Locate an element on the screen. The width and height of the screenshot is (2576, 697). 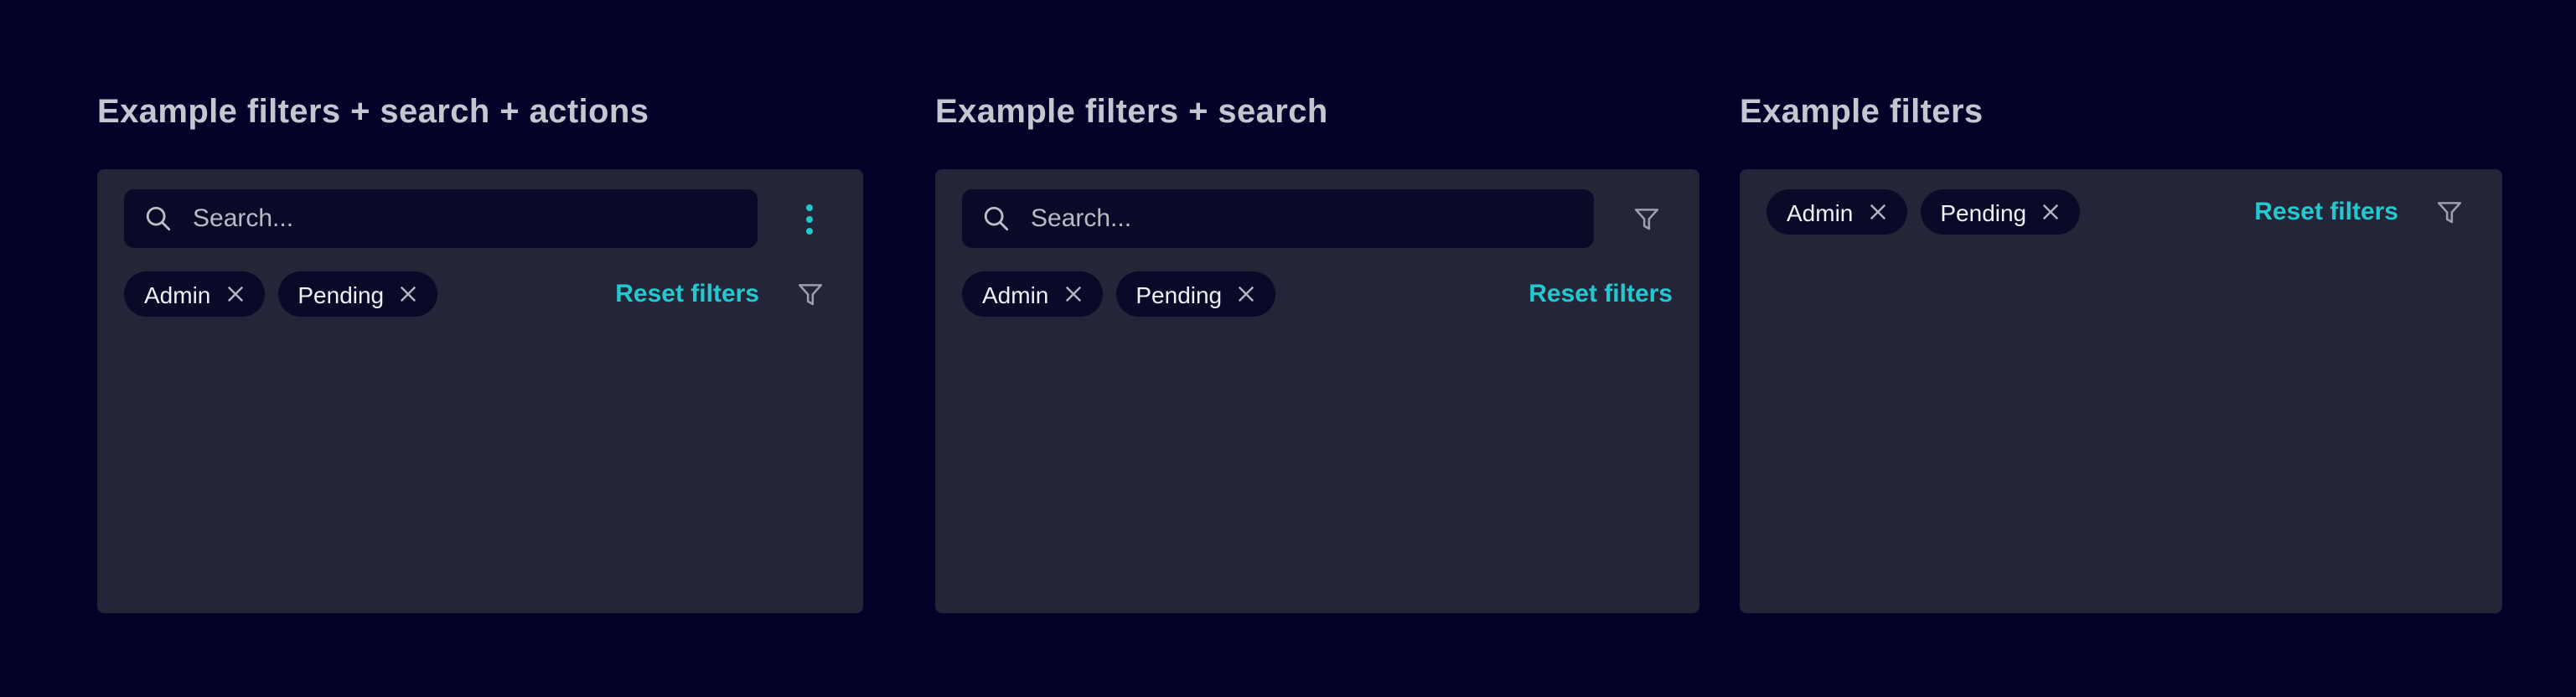
kebab-menu-icon is located at coordinates (809, 219).